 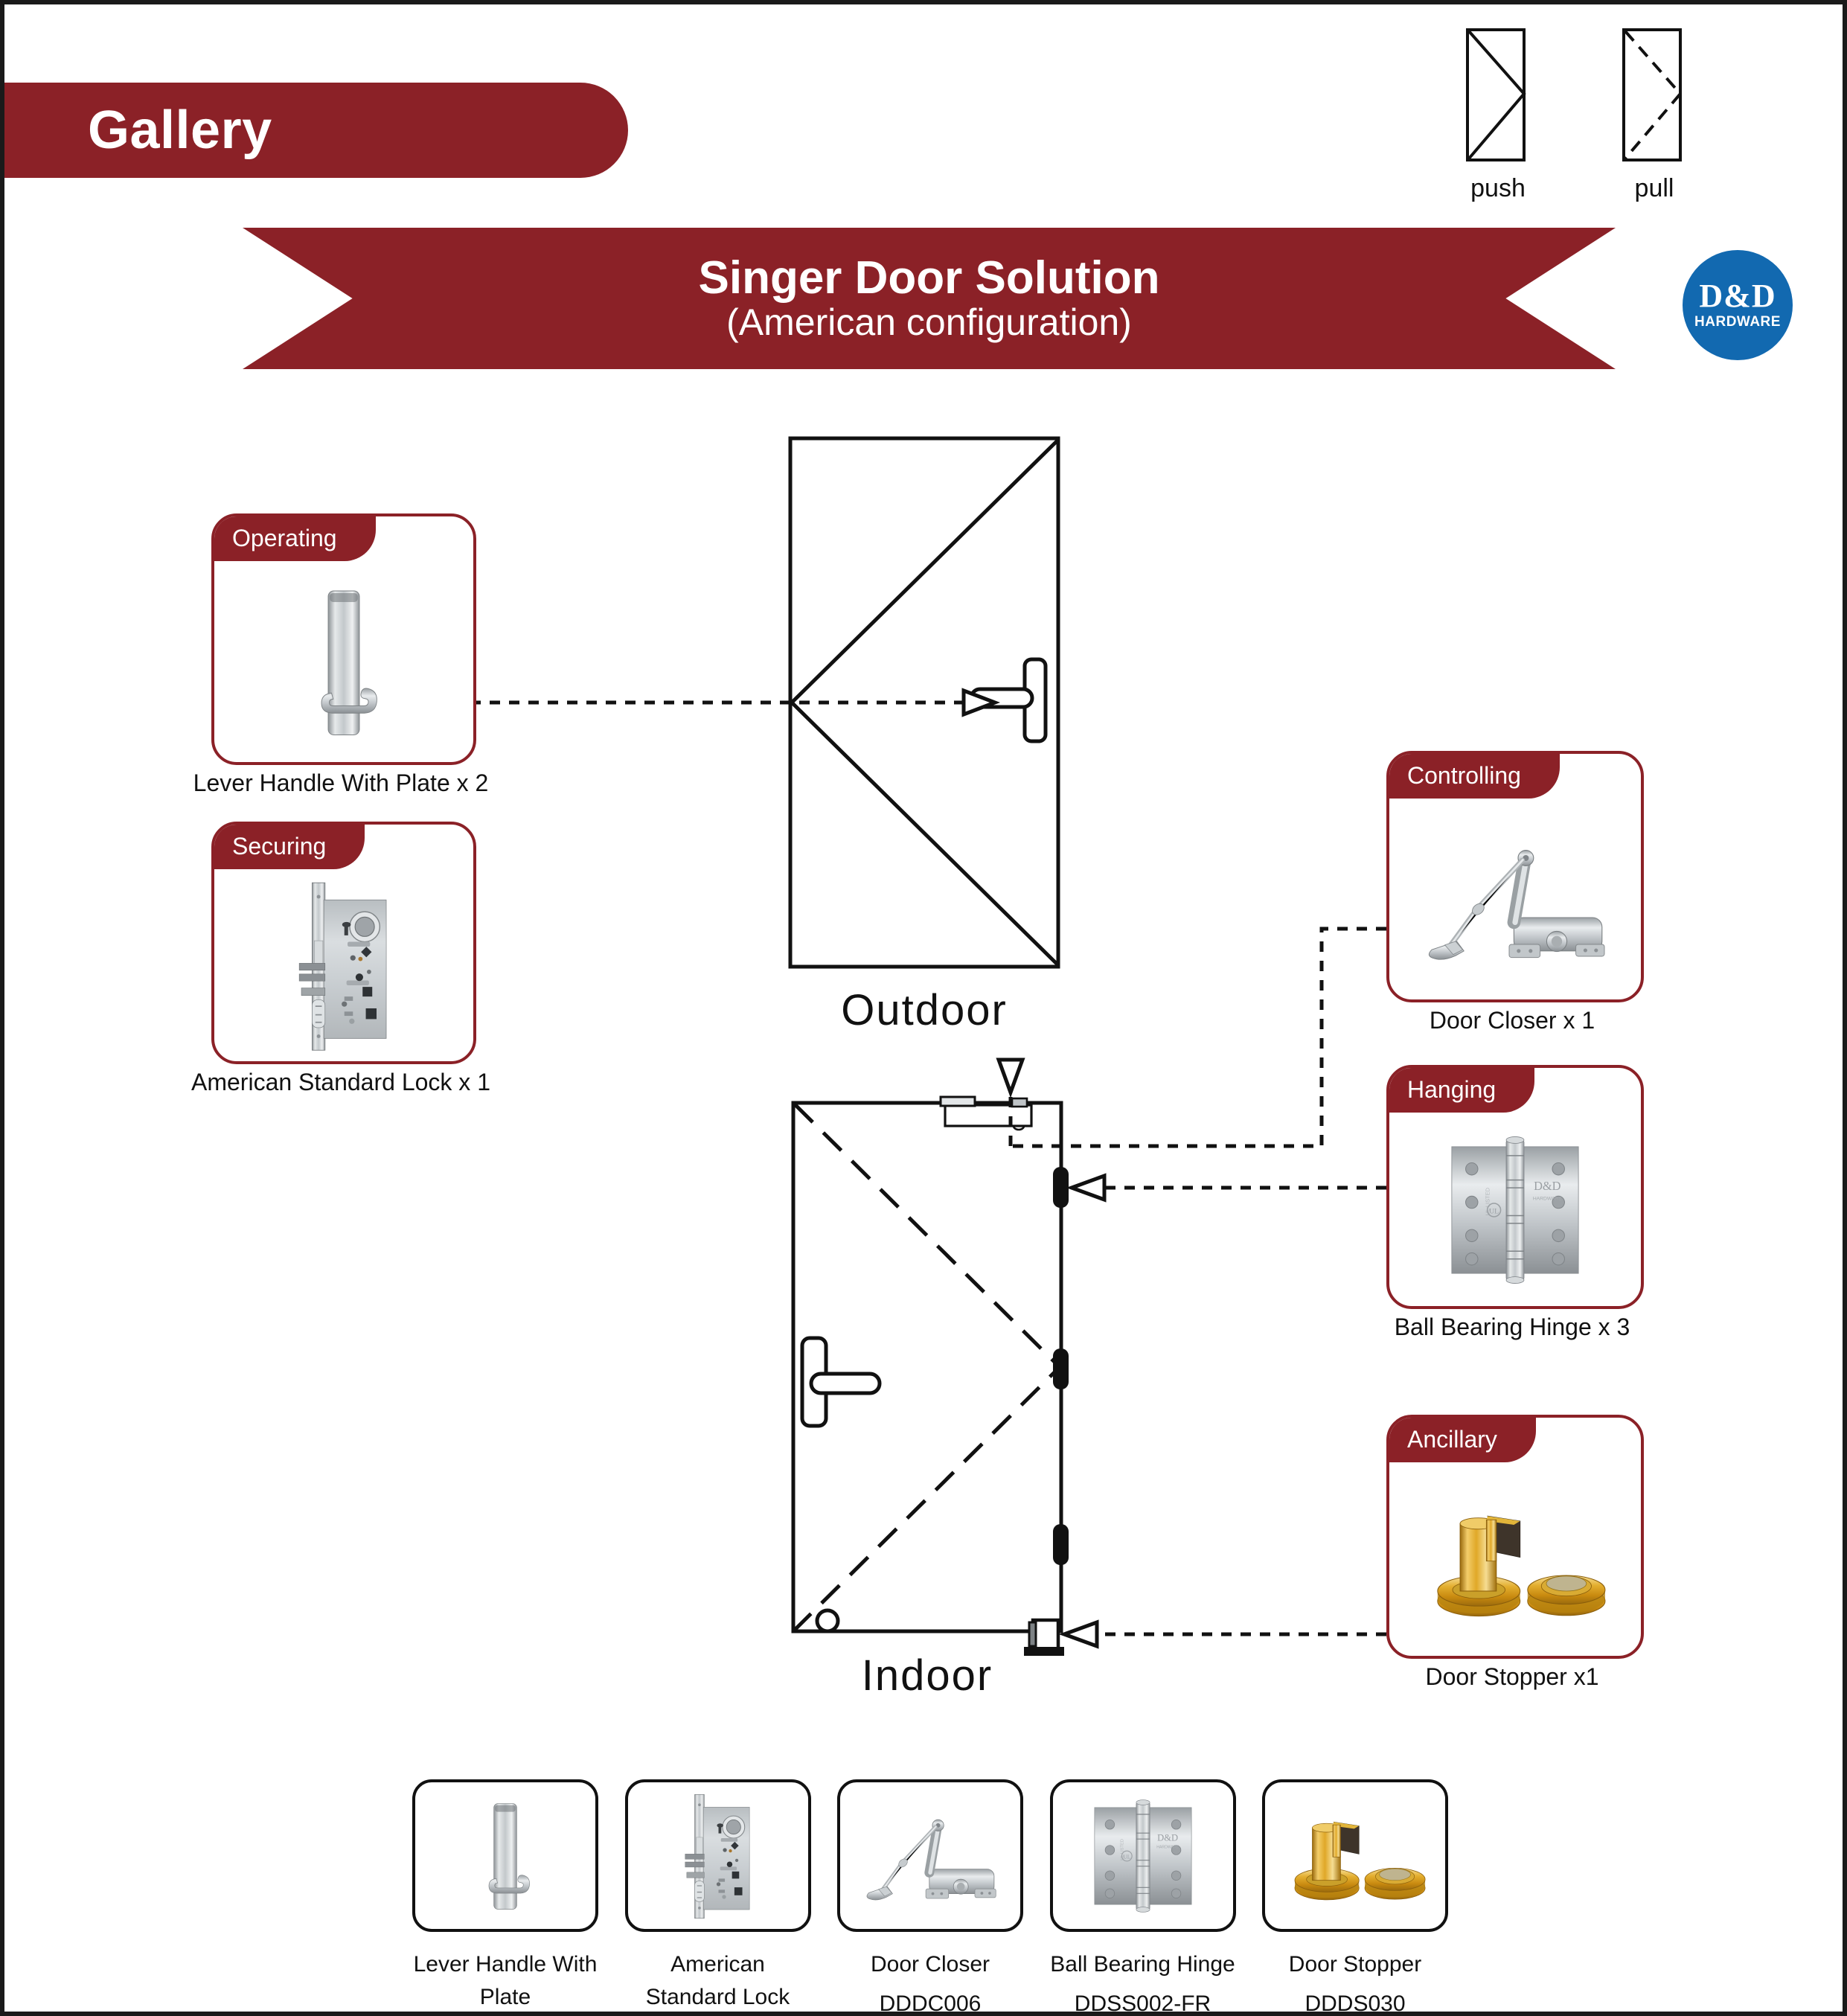 What do you see at coordinates (289, 847) in the screenshot?
I see `callout-tag-securing: Securing` at bounding box center [289, 847].